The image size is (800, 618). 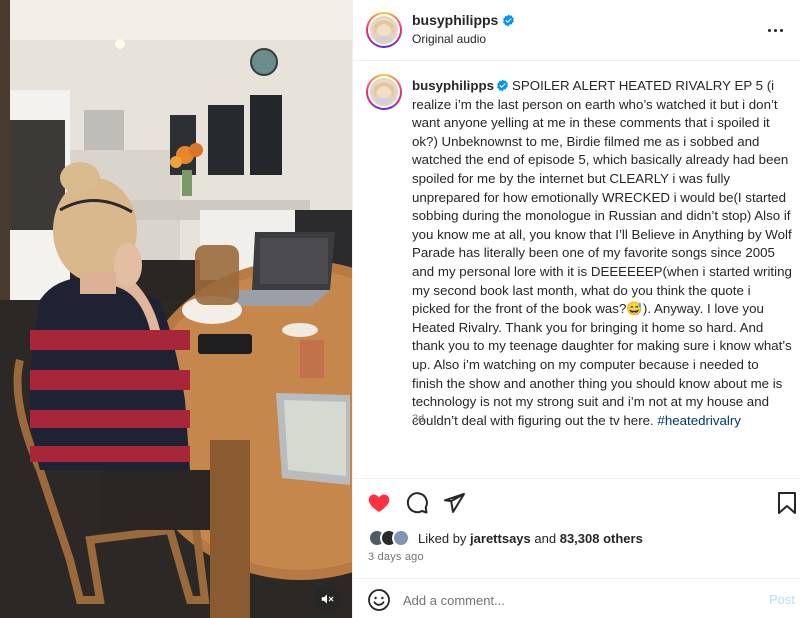 What do you see at coordinates (442, 538) in the screenshot?
I see `liked-by-prefix: Liked by` at bounding box center [442, 538].